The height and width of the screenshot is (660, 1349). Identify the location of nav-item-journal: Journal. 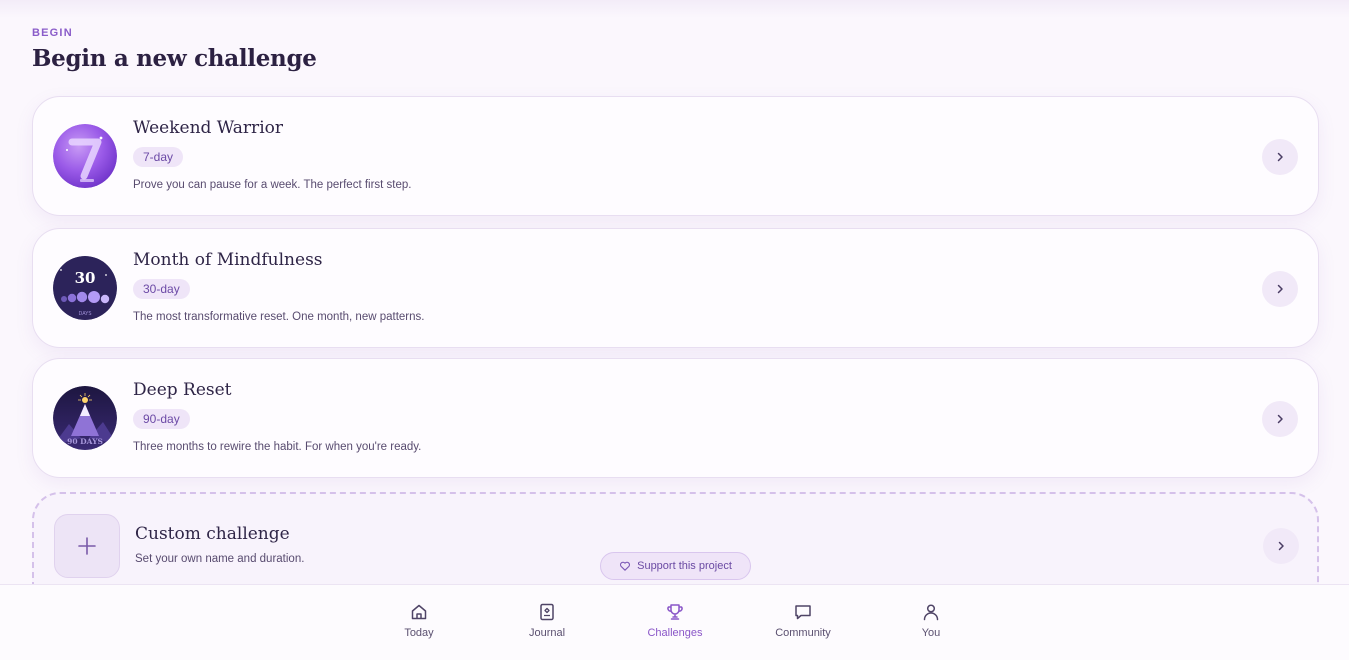
(547, 620).